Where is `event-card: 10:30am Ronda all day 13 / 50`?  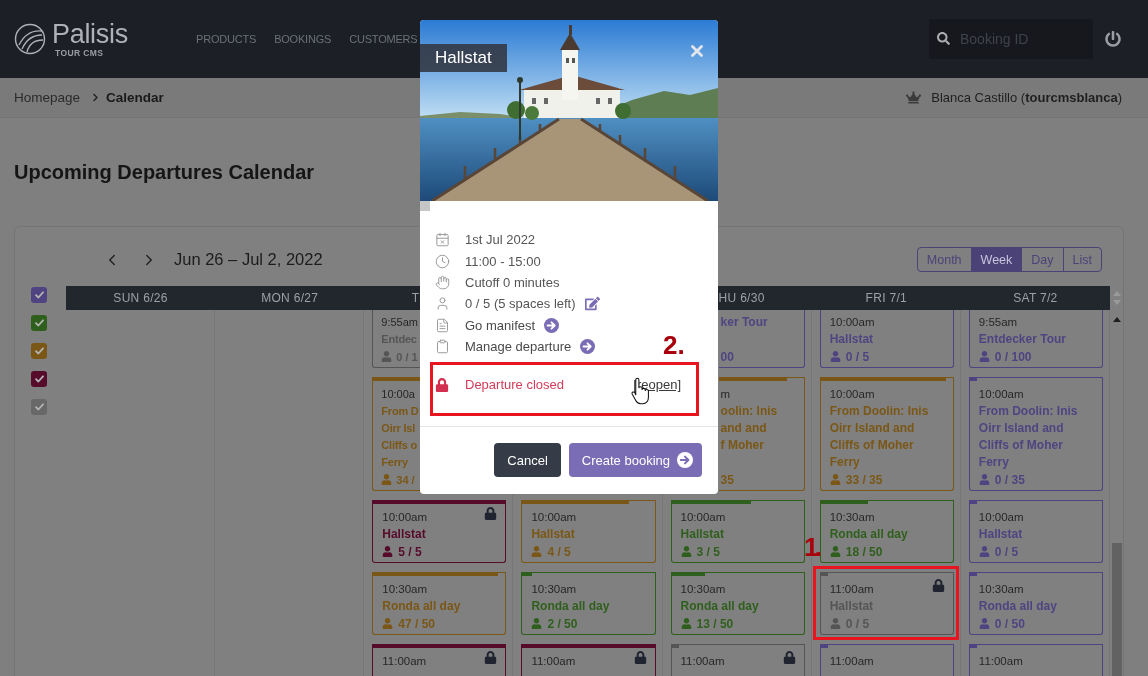
event-card: 10:30am Ronda all day 13 / 50 is located at coordinates (737, 603).